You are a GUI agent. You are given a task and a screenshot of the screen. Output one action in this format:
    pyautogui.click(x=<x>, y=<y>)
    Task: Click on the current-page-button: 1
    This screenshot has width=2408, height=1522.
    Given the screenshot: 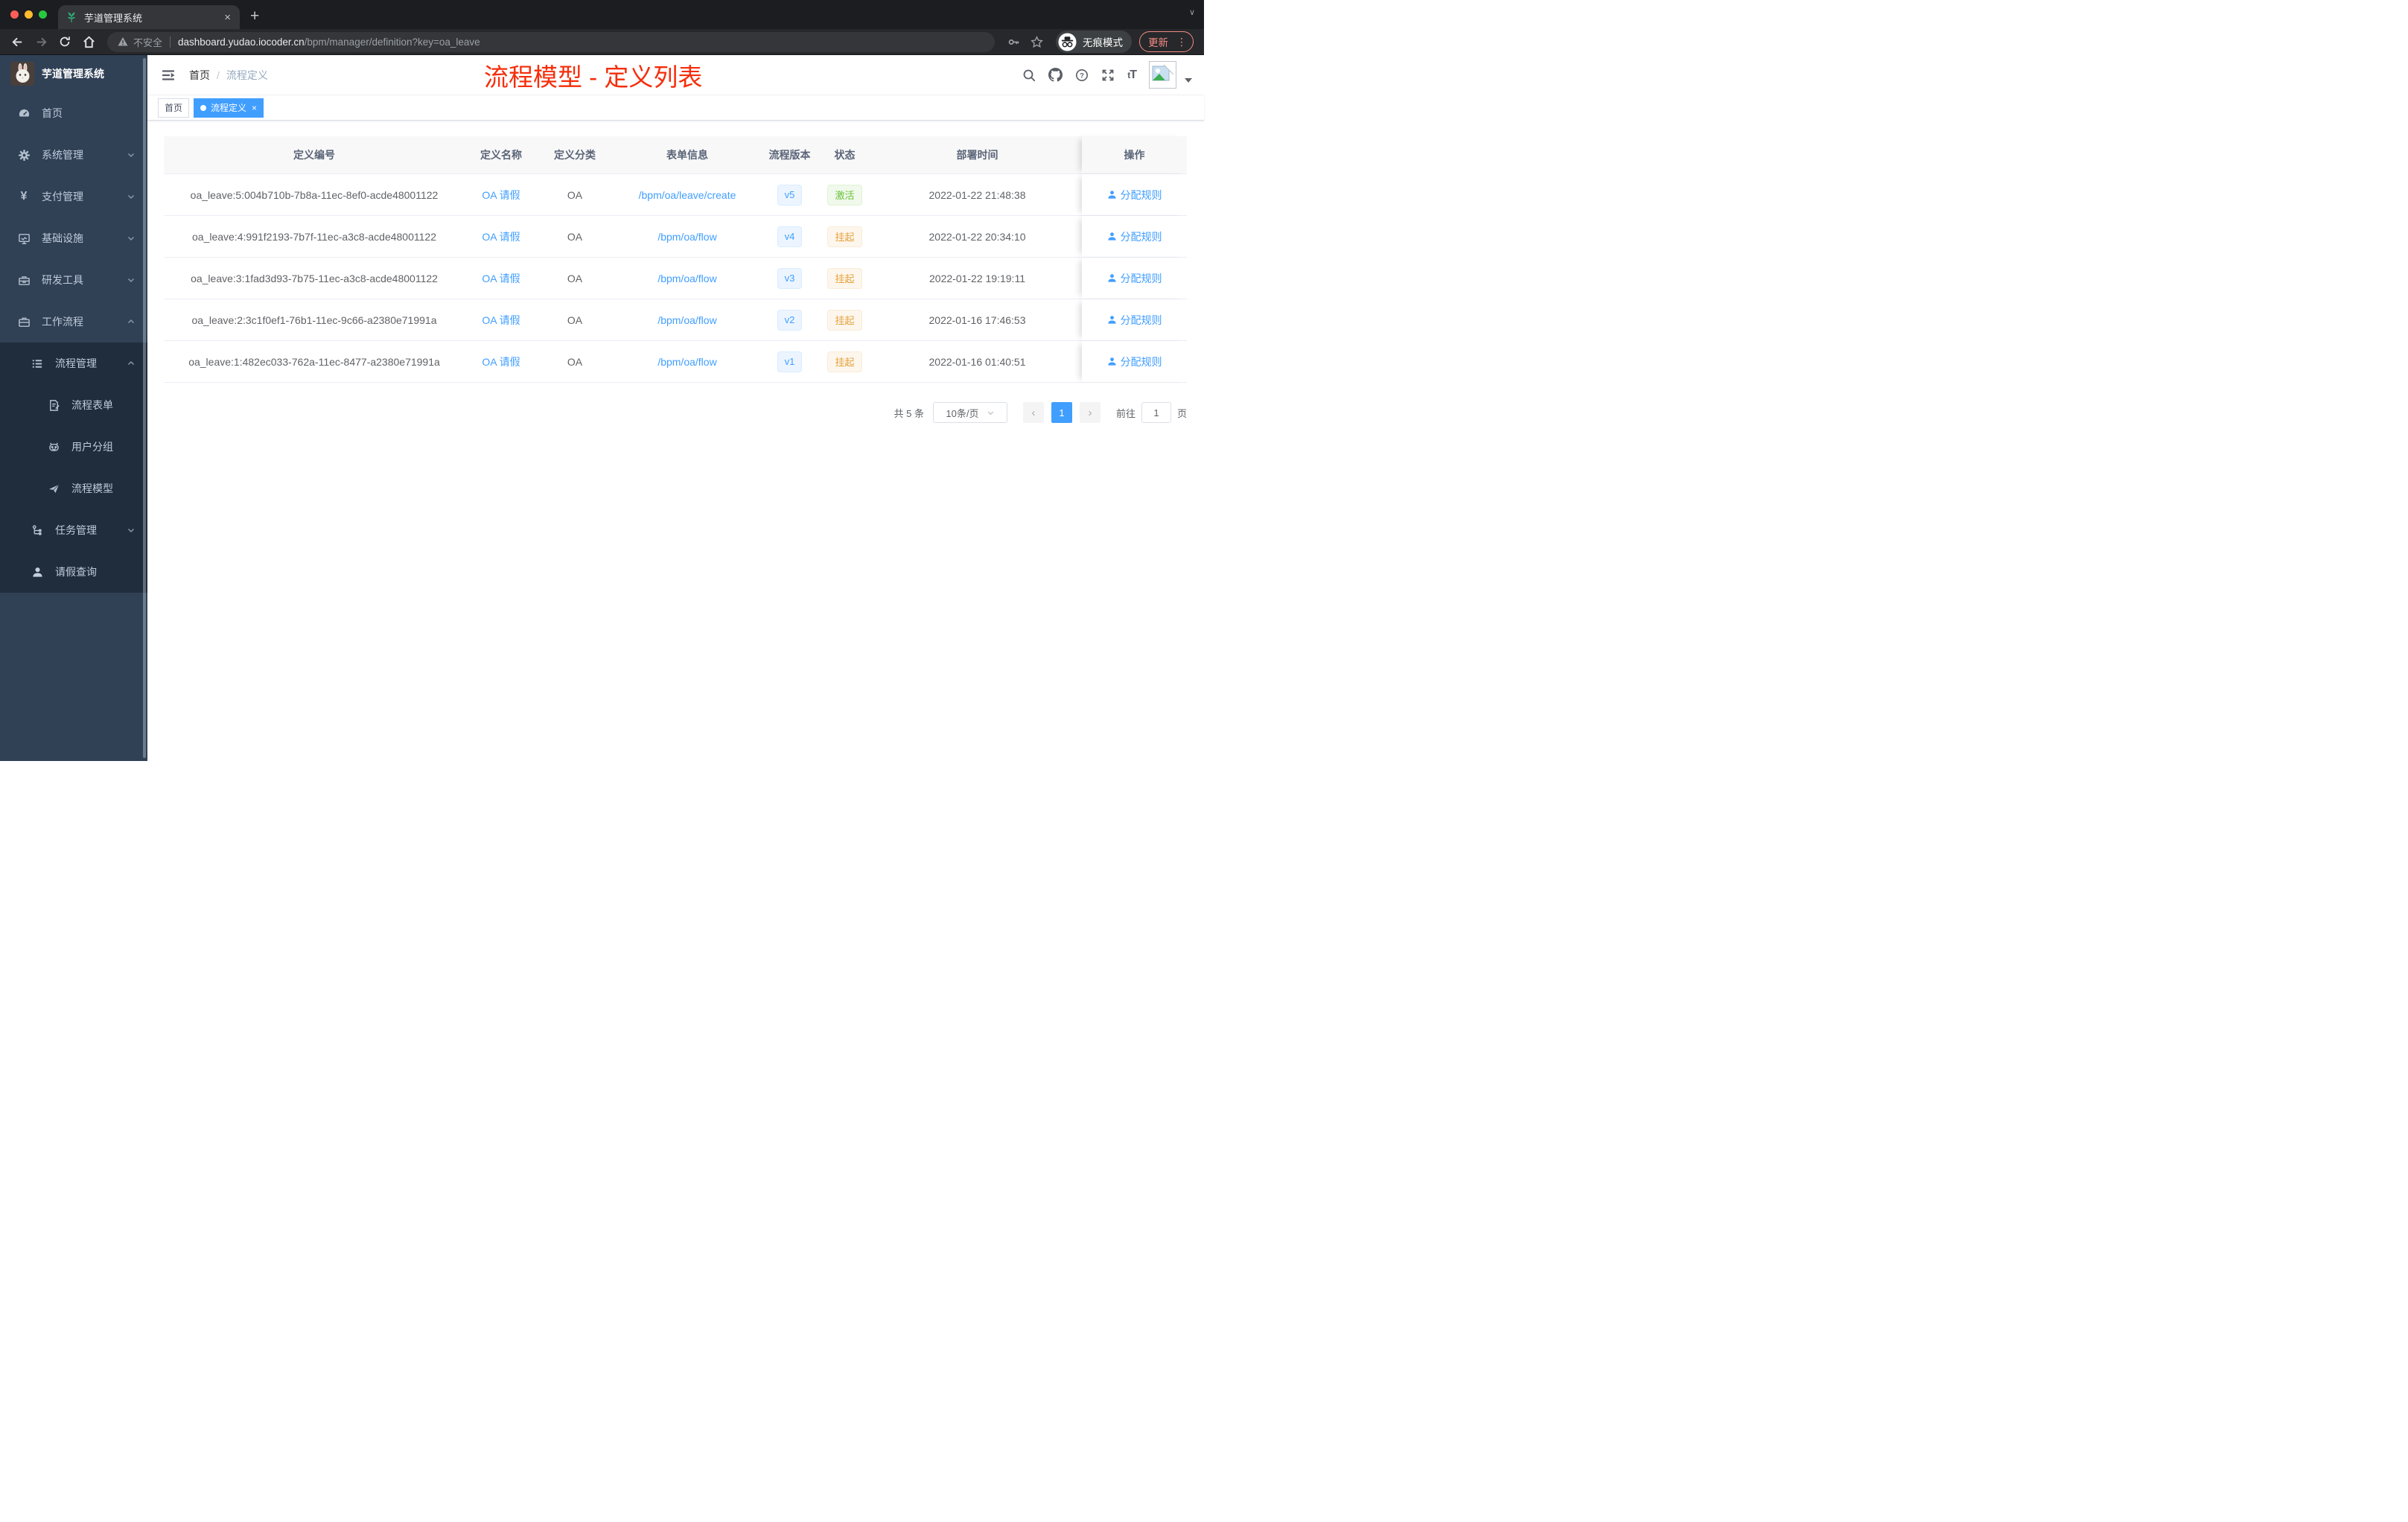 What is the action you would take?
    pyautogui.click(x=1061, y=412)
    